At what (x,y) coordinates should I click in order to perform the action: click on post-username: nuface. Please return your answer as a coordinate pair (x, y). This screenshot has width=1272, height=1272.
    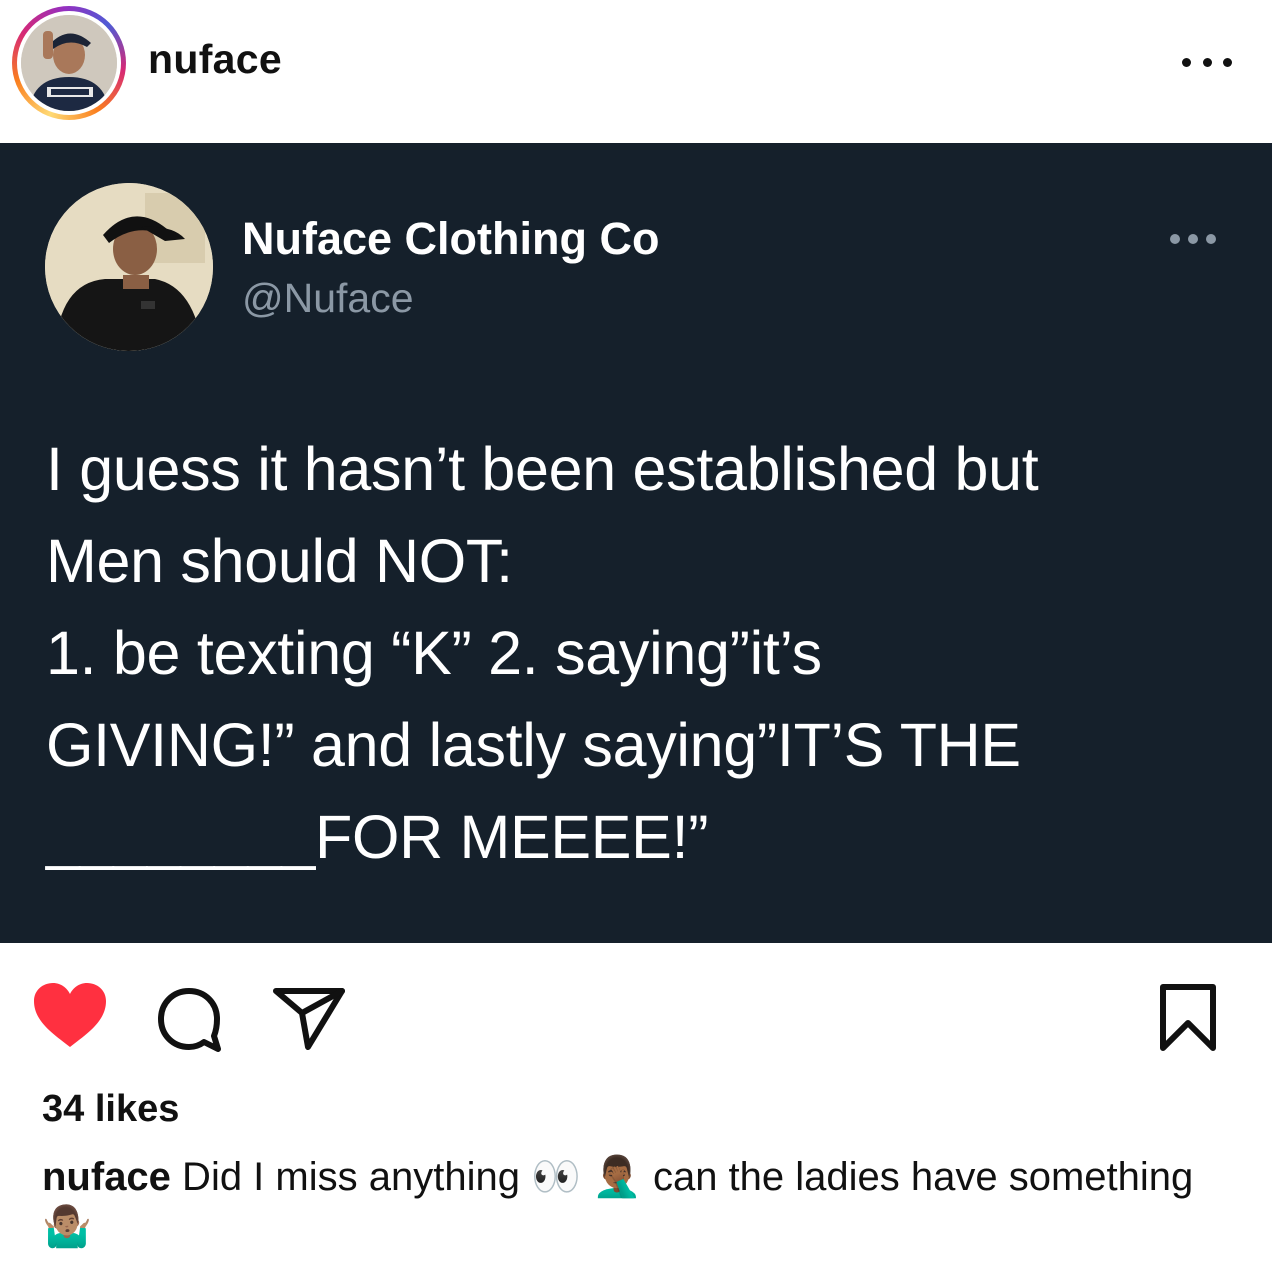
    Looking at the image, I should click on (215, 59).